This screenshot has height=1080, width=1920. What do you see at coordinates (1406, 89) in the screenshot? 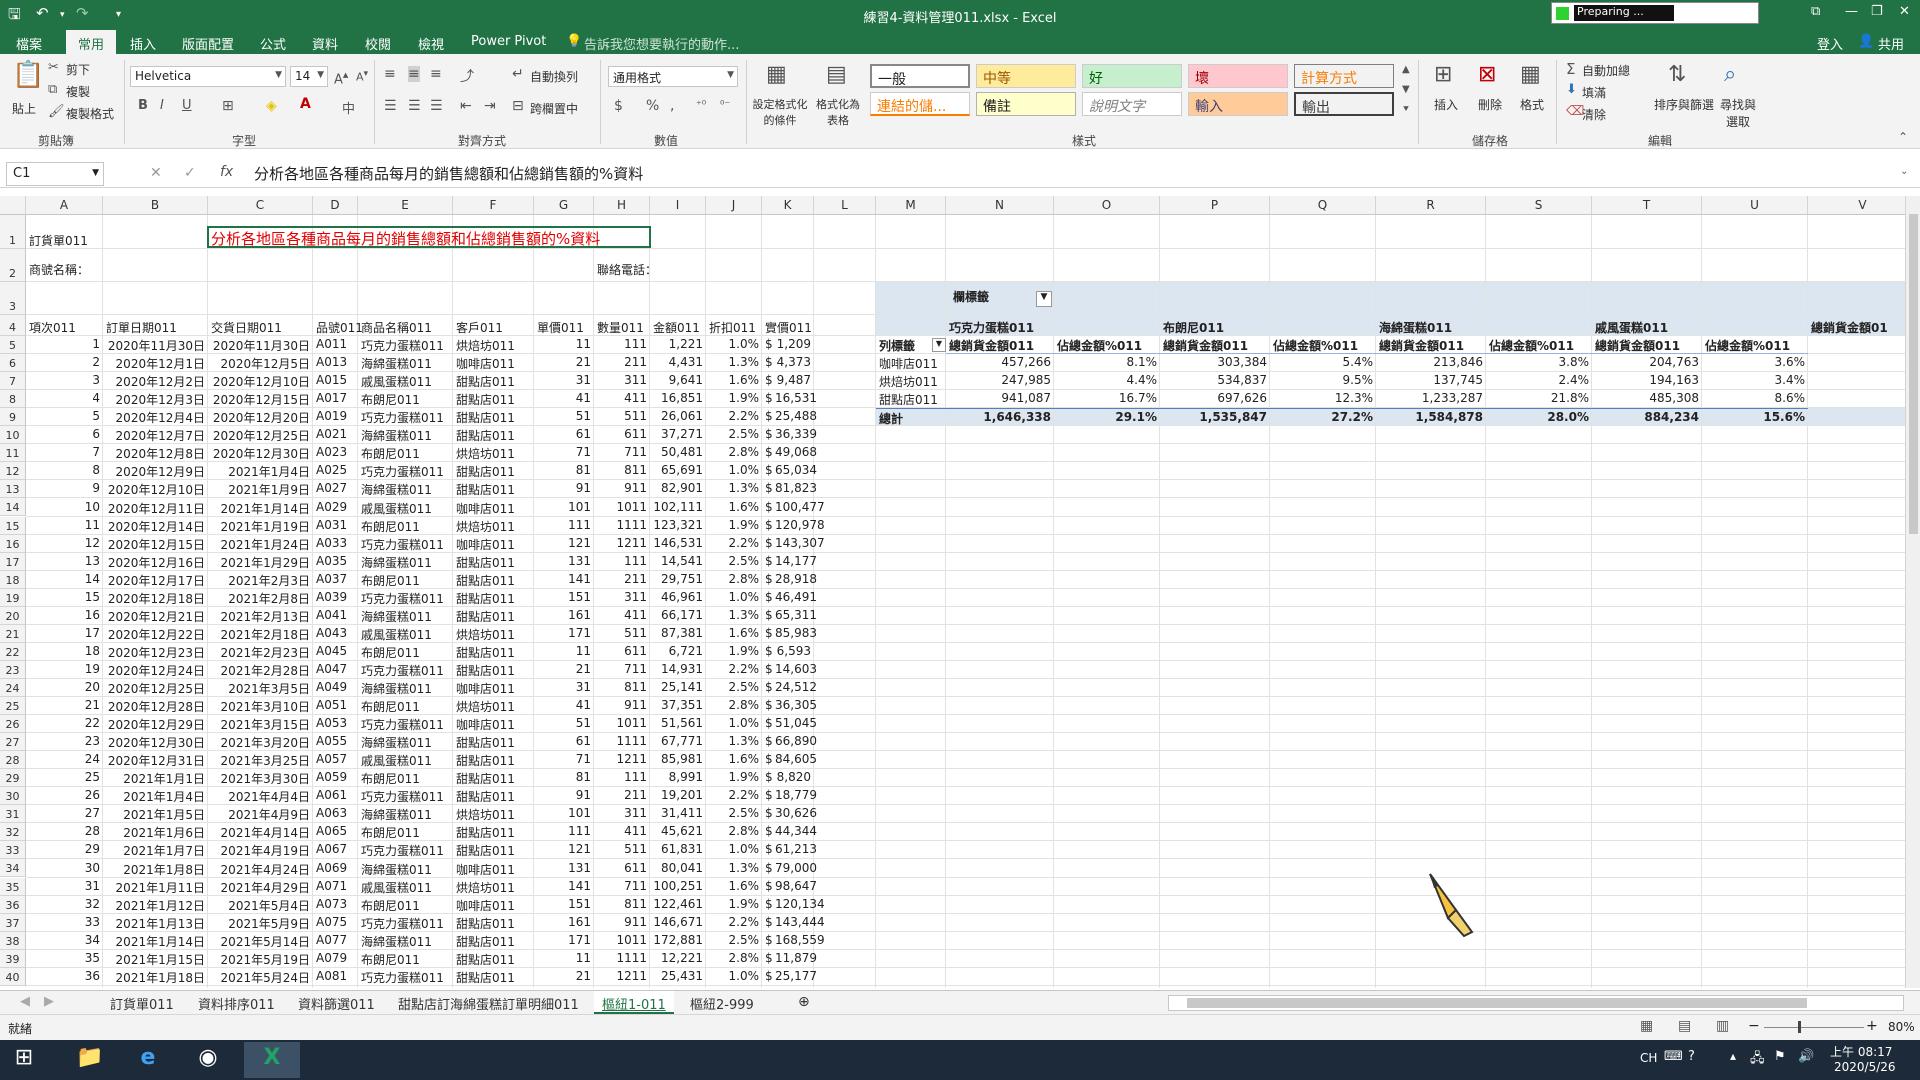
I see `styles-scroll-down-icon: ▼` at bounding box center [1406, 89].